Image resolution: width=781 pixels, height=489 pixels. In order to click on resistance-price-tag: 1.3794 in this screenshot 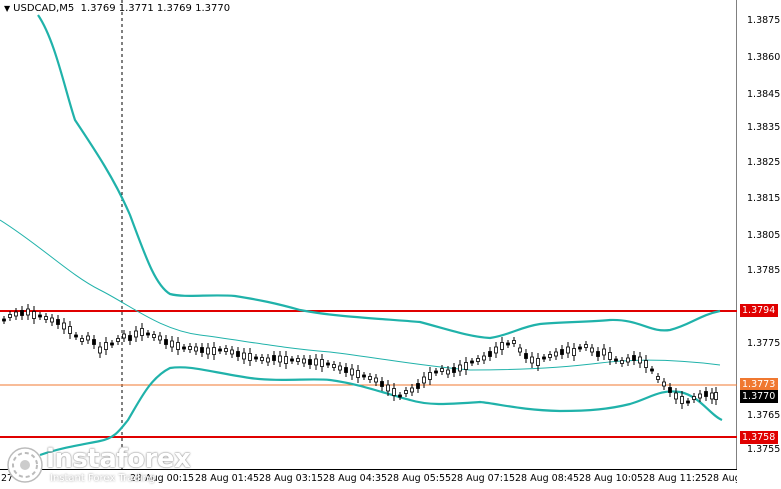, I will do `click(759, 310)`.